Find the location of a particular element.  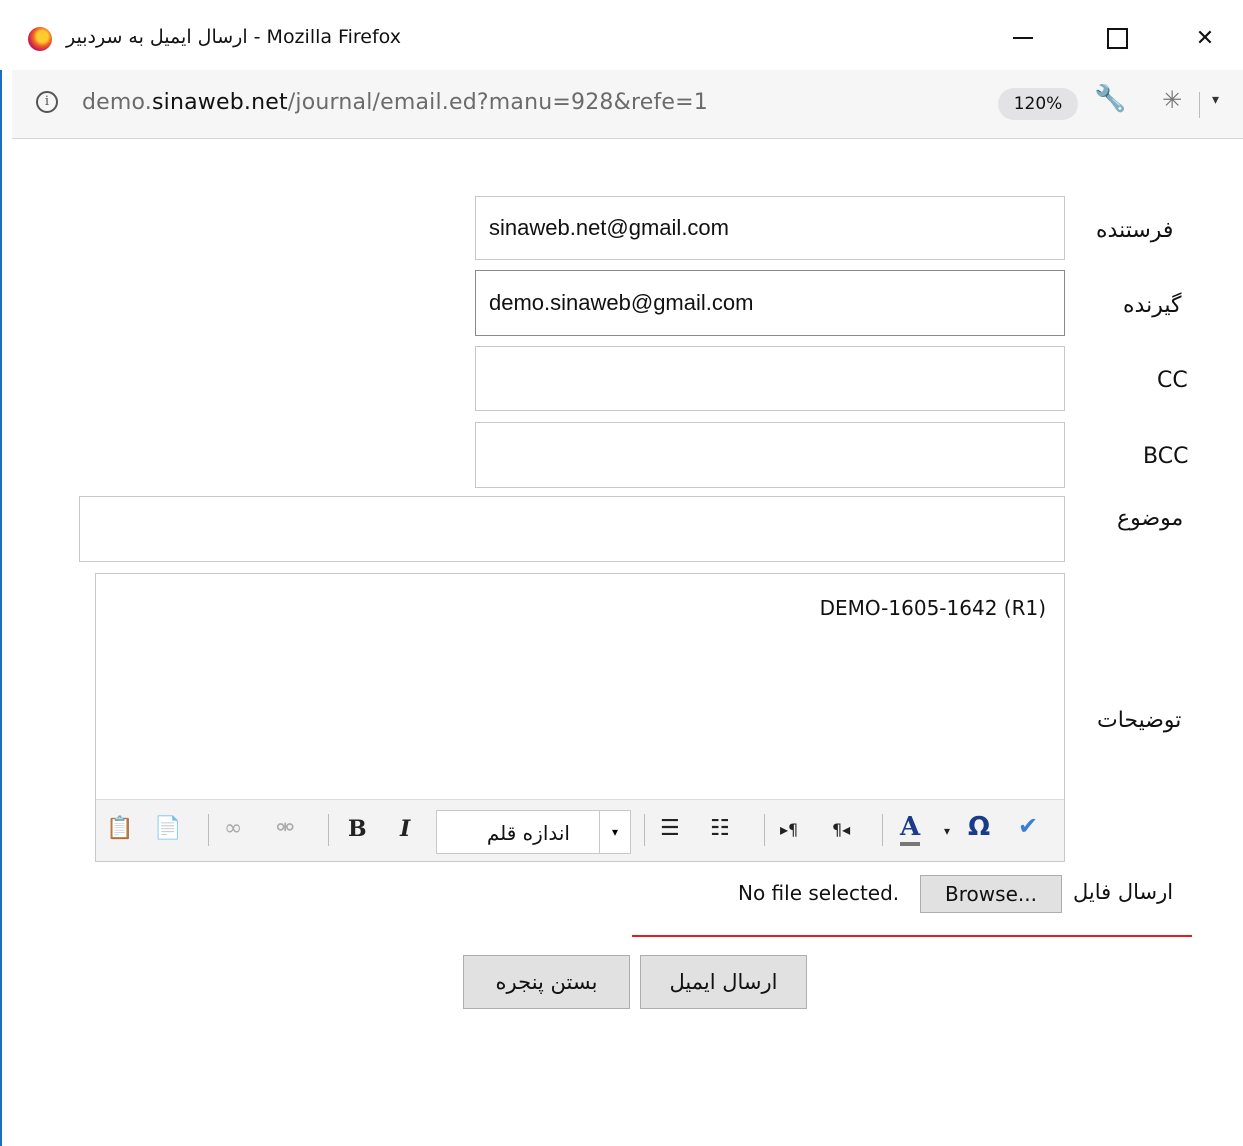

no-file-text: No file selected. is located at coordinates (819, 893).